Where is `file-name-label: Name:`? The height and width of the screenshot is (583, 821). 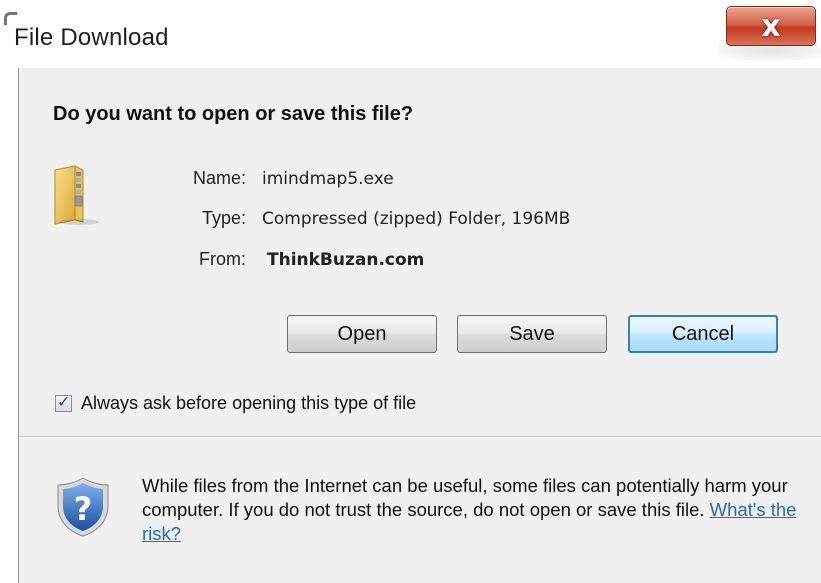 file-name-label: Name: is located at coordinates (219, 178).